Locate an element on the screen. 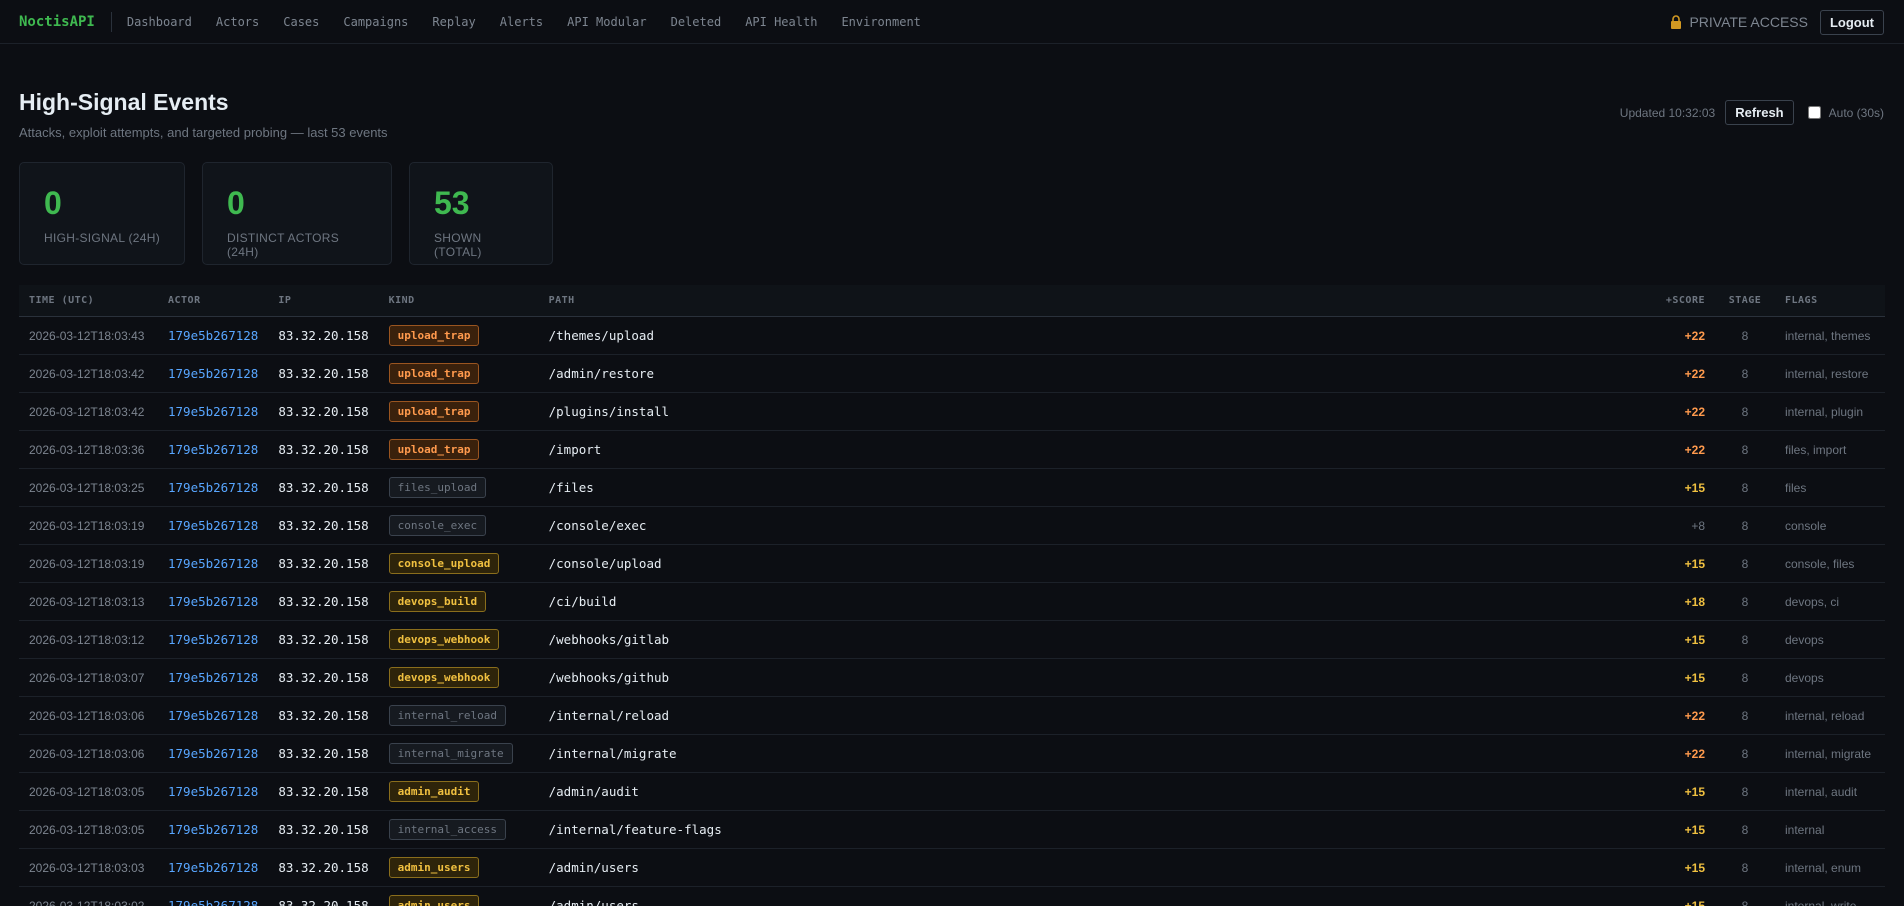 The height and width of the screenshot is (906, 1904). brand-logo: NoctisAPI is located at coordinates (65, 21).